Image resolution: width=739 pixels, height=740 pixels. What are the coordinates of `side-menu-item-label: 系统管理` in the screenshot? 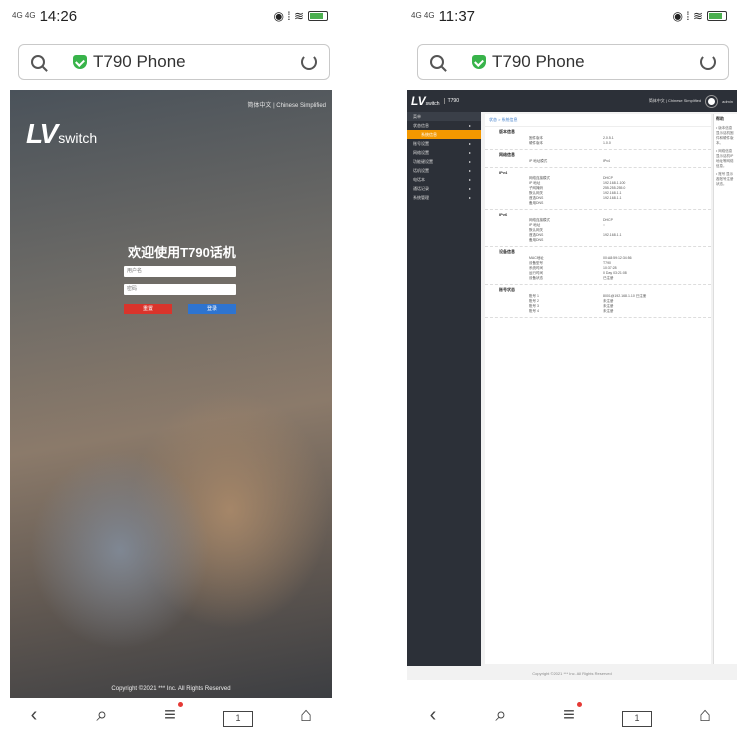 It's located at (421, 197).